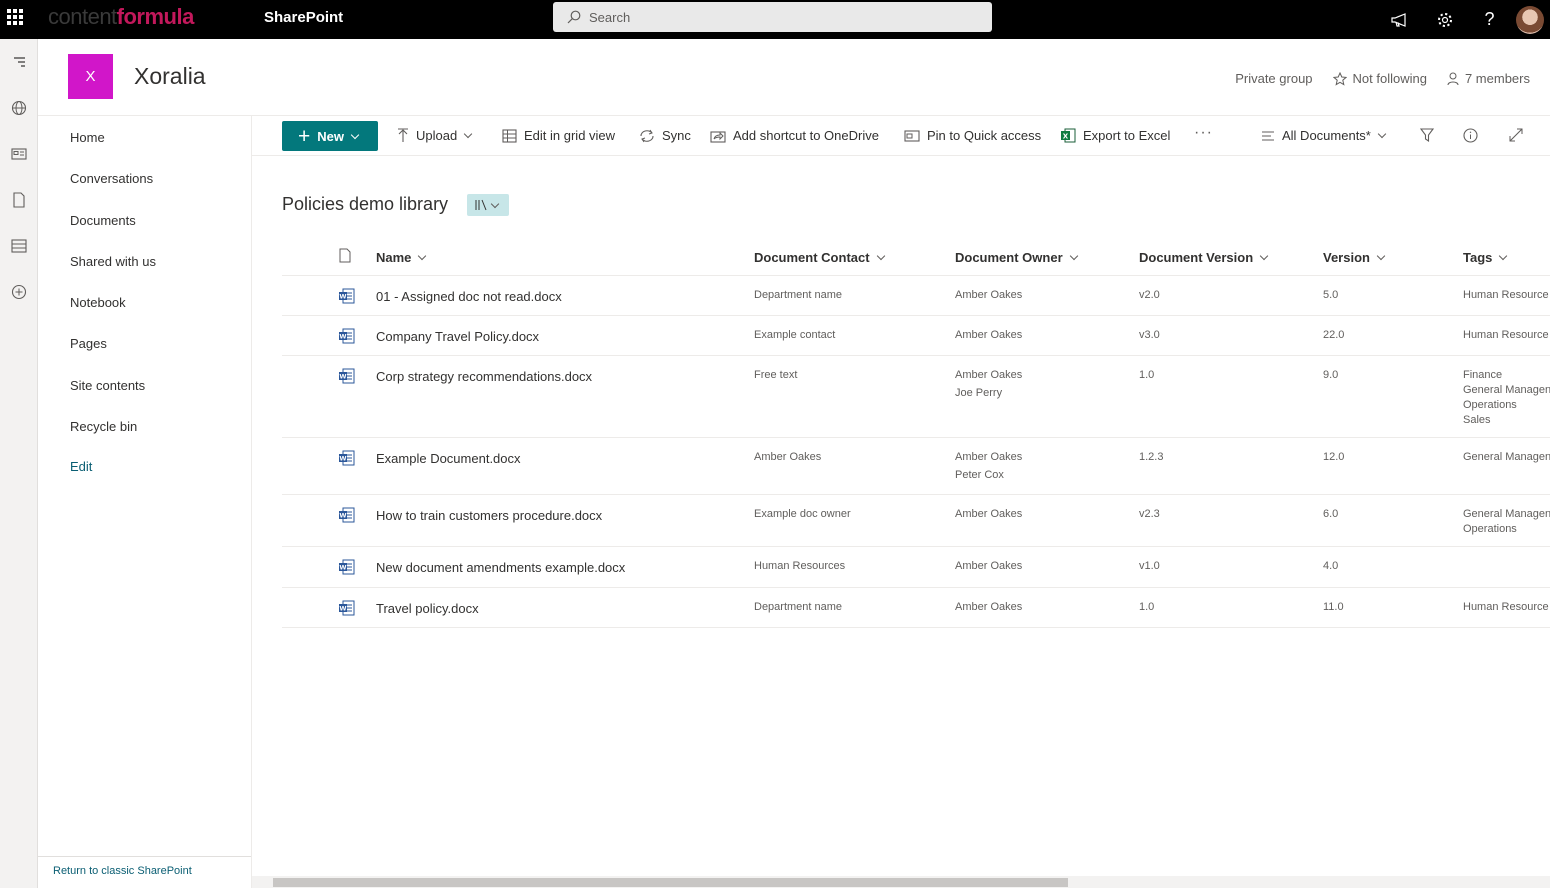 The image size is (1550, 888). I want to click on follow-text: Not following, so click(1389, 78).